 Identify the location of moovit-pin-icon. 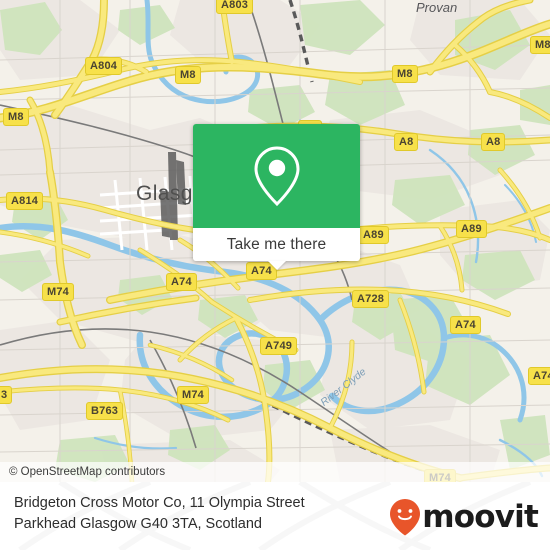
(405, 517).